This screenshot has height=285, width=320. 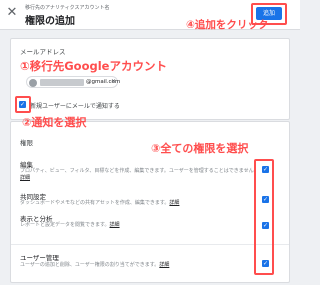 What do you see at coordinates (33, 82) in the screenshot?
I see `avatar` at bounding box center [33, 82].